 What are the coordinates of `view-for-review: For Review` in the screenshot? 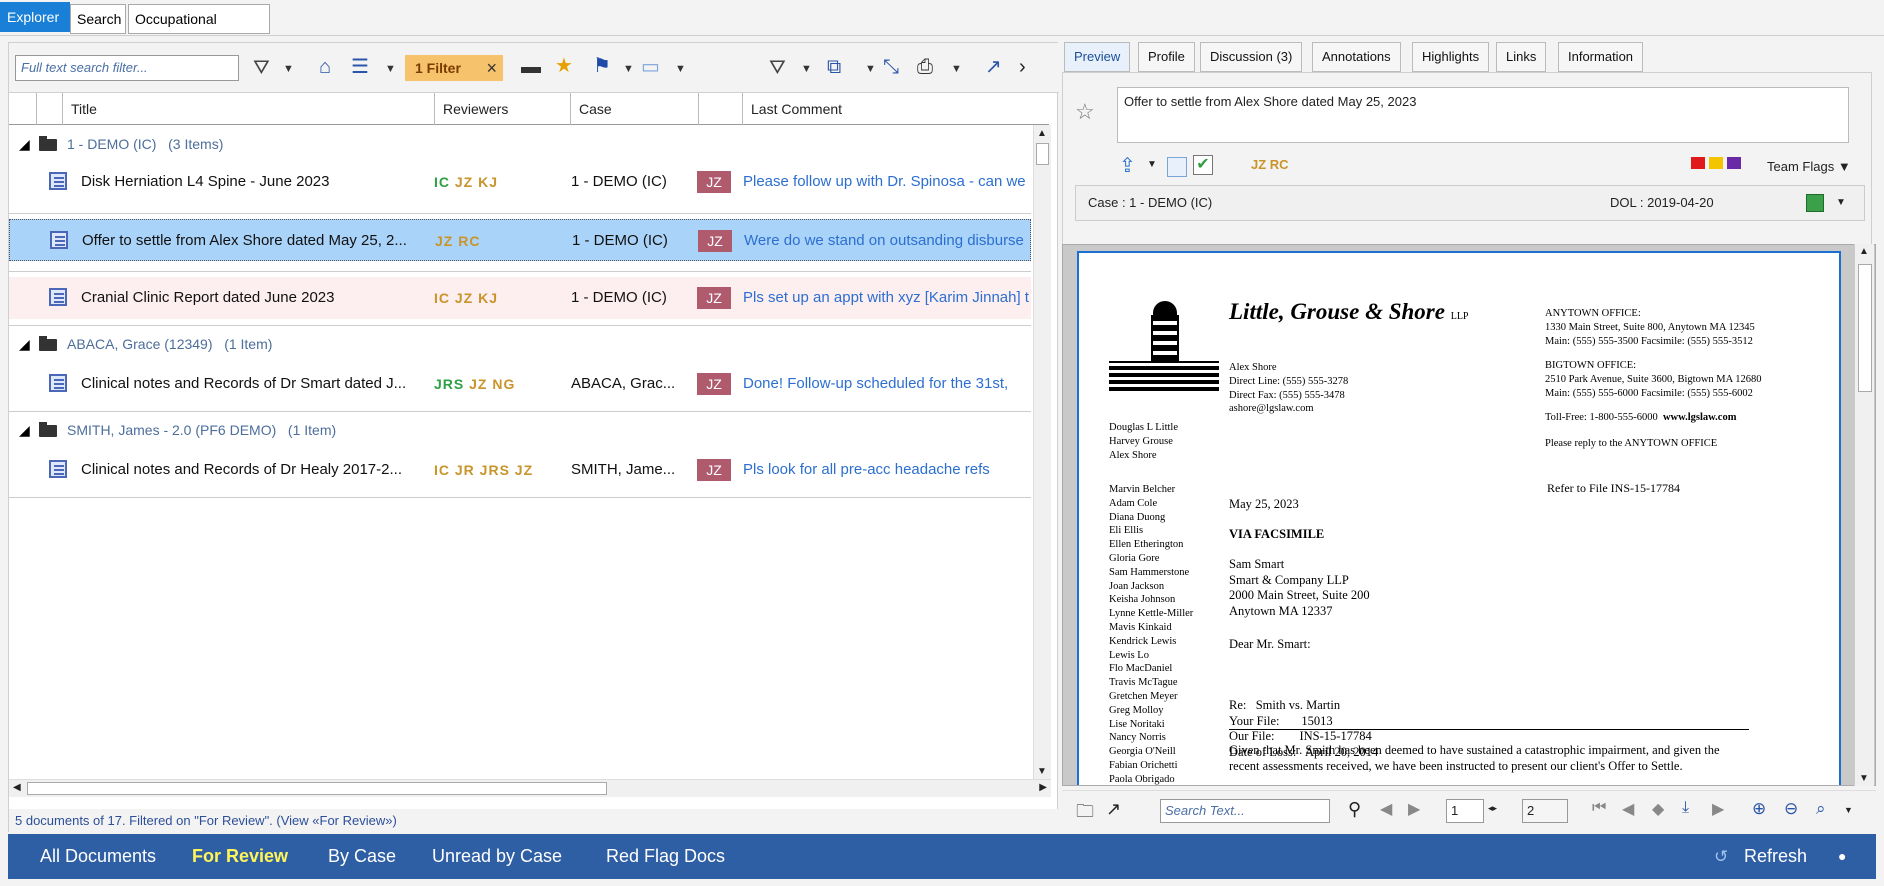 It's located at (240, 856).